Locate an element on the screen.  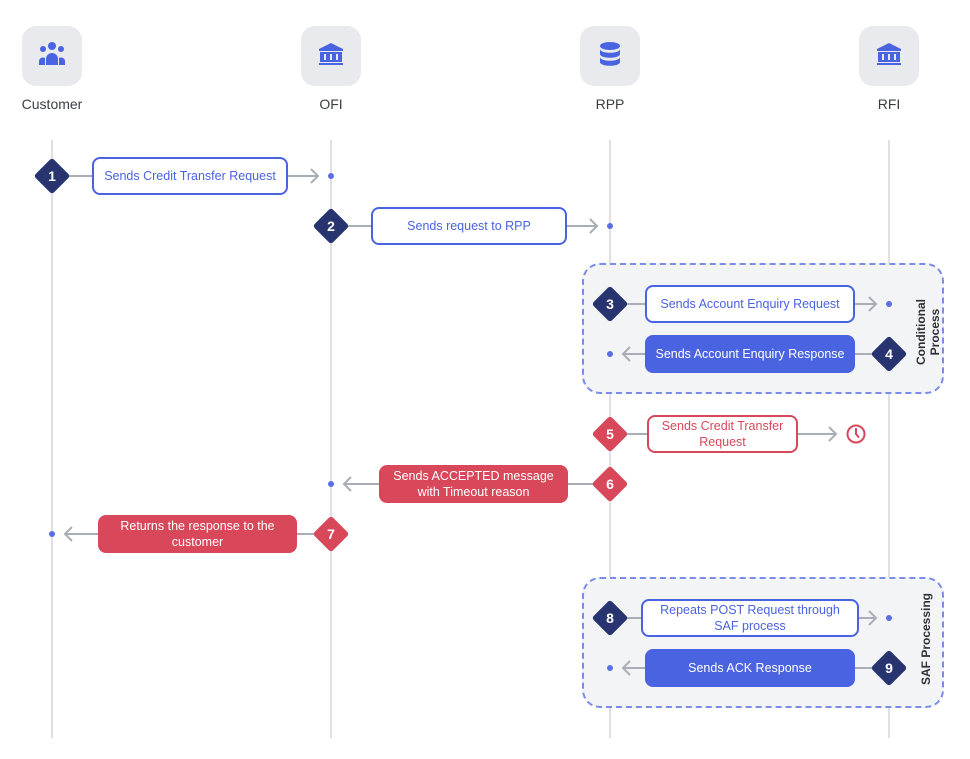
group-label-conditional-process: Conditional Process is located at coordinates (928, 332).